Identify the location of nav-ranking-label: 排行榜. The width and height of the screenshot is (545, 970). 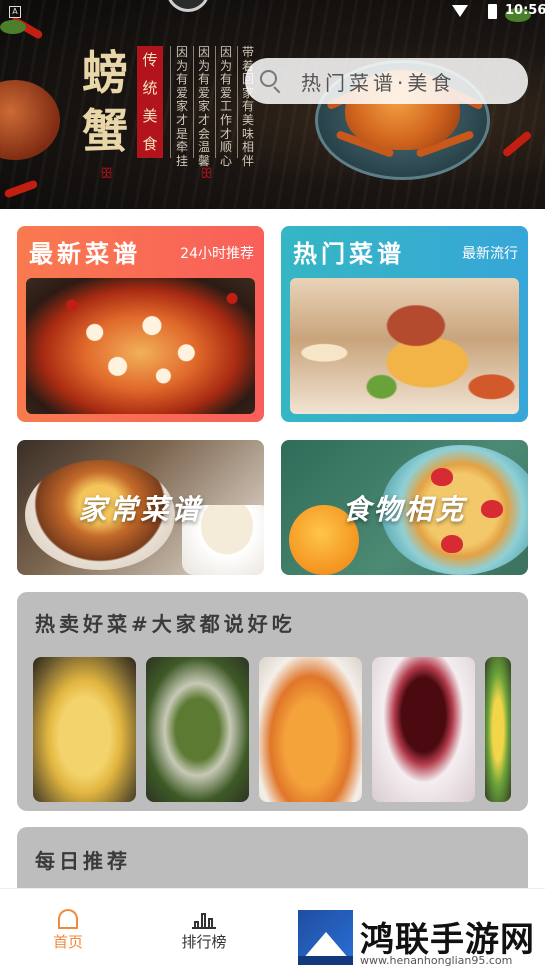
(204, 942).